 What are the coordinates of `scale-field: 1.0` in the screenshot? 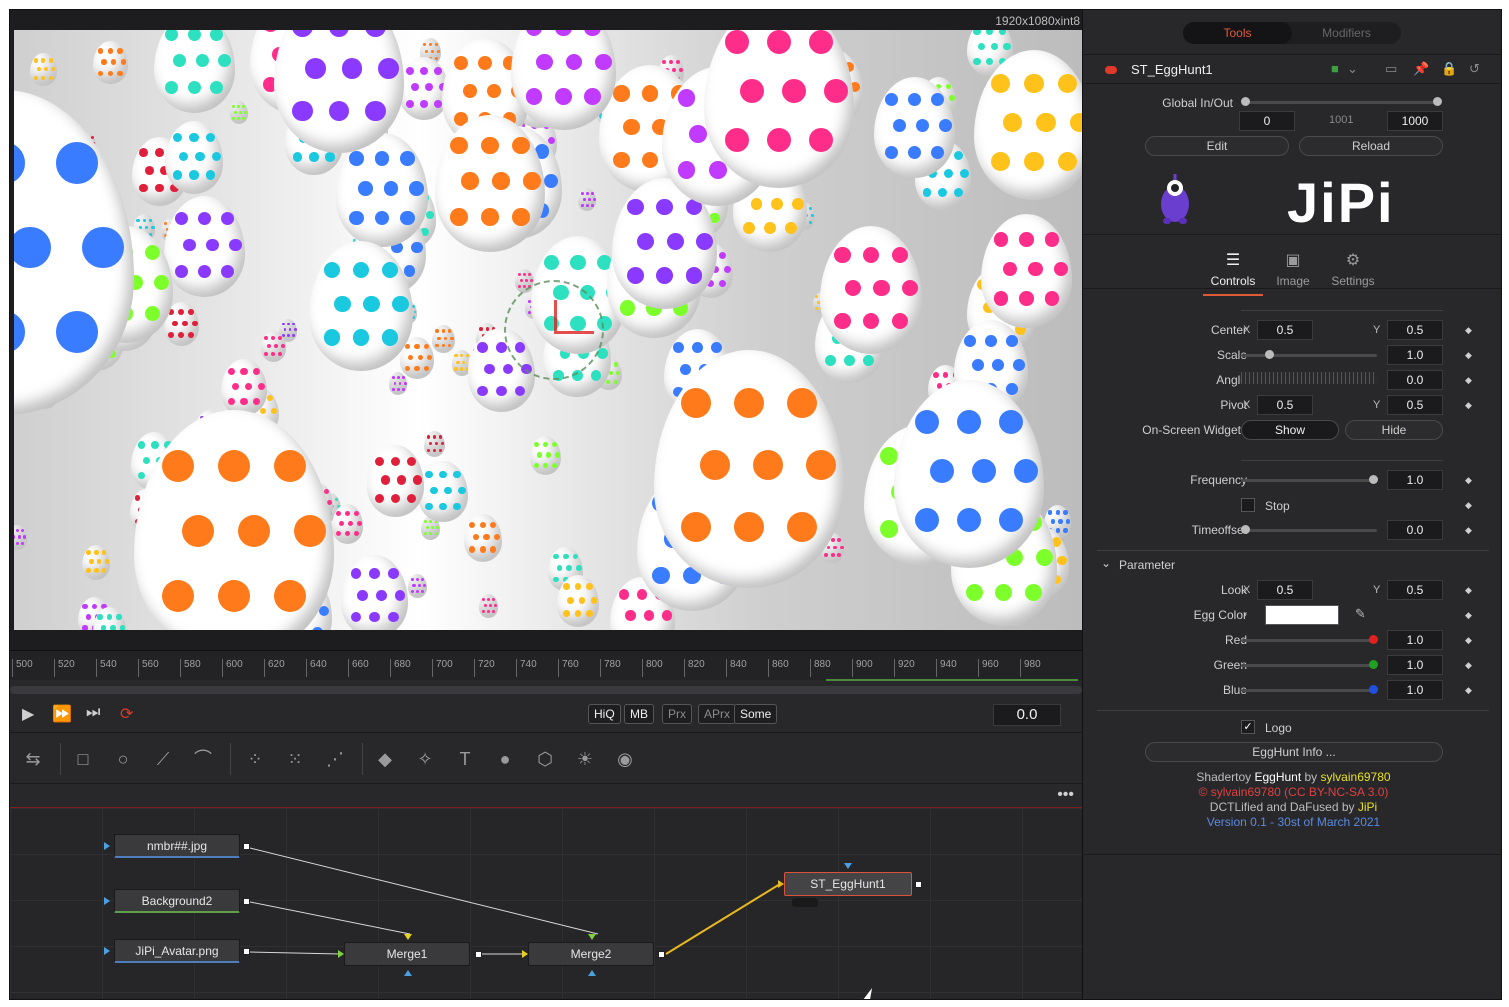 It's located at (1415, 355).